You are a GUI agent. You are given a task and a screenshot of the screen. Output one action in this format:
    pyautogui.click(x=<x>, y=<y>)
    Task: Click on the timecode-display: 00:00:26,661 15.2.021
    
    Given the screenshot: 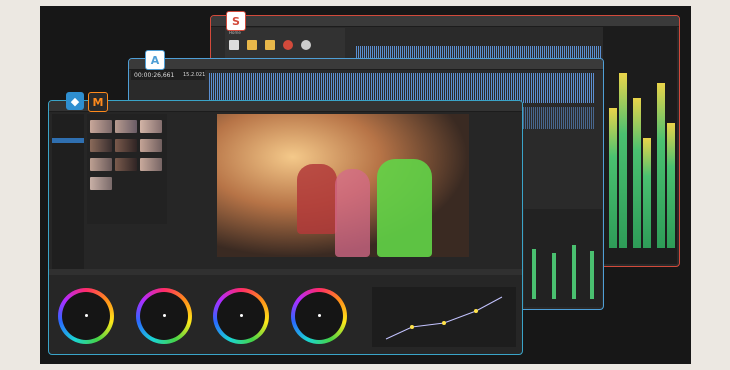 What is the action you would take?
    pyautogui.click(x=168, y=75)
    